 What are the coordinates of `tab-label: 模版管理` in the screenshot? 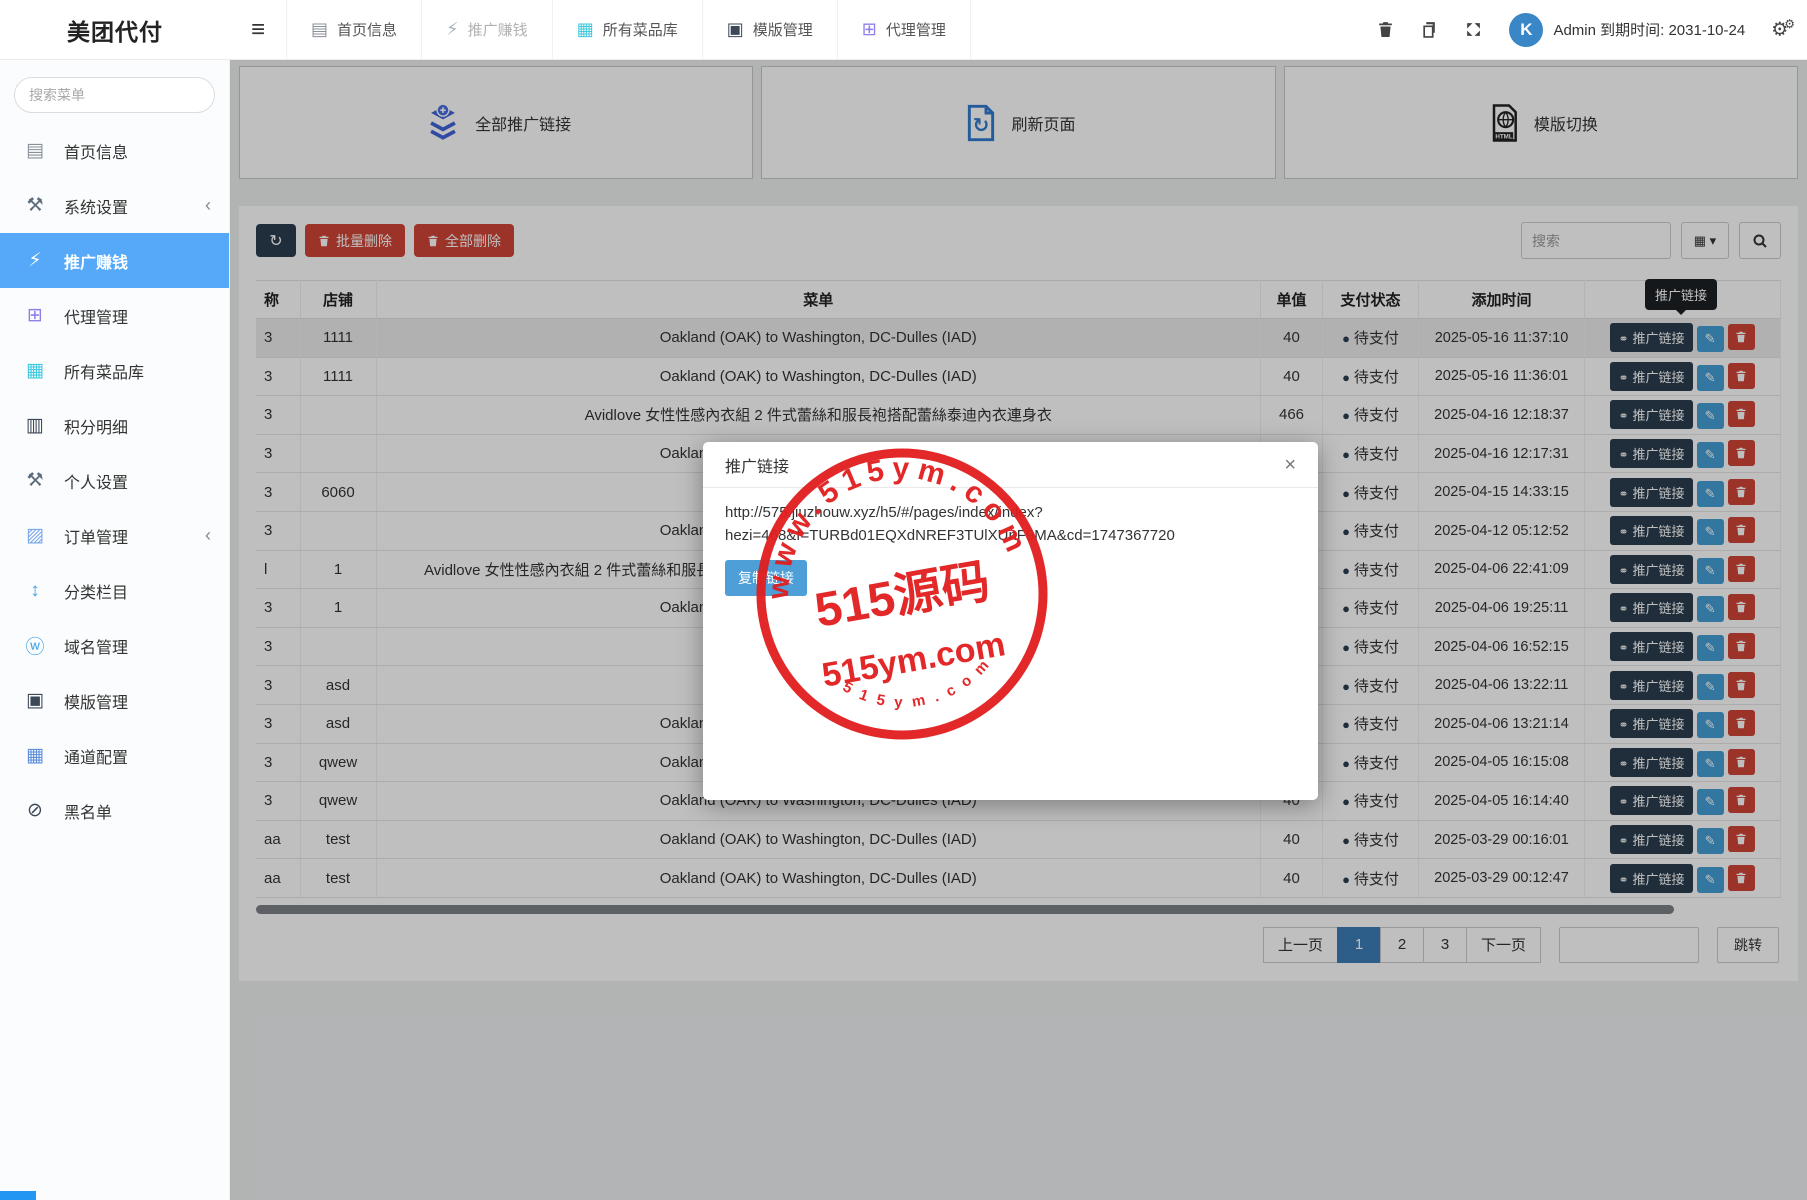 It's located at (782, 30).